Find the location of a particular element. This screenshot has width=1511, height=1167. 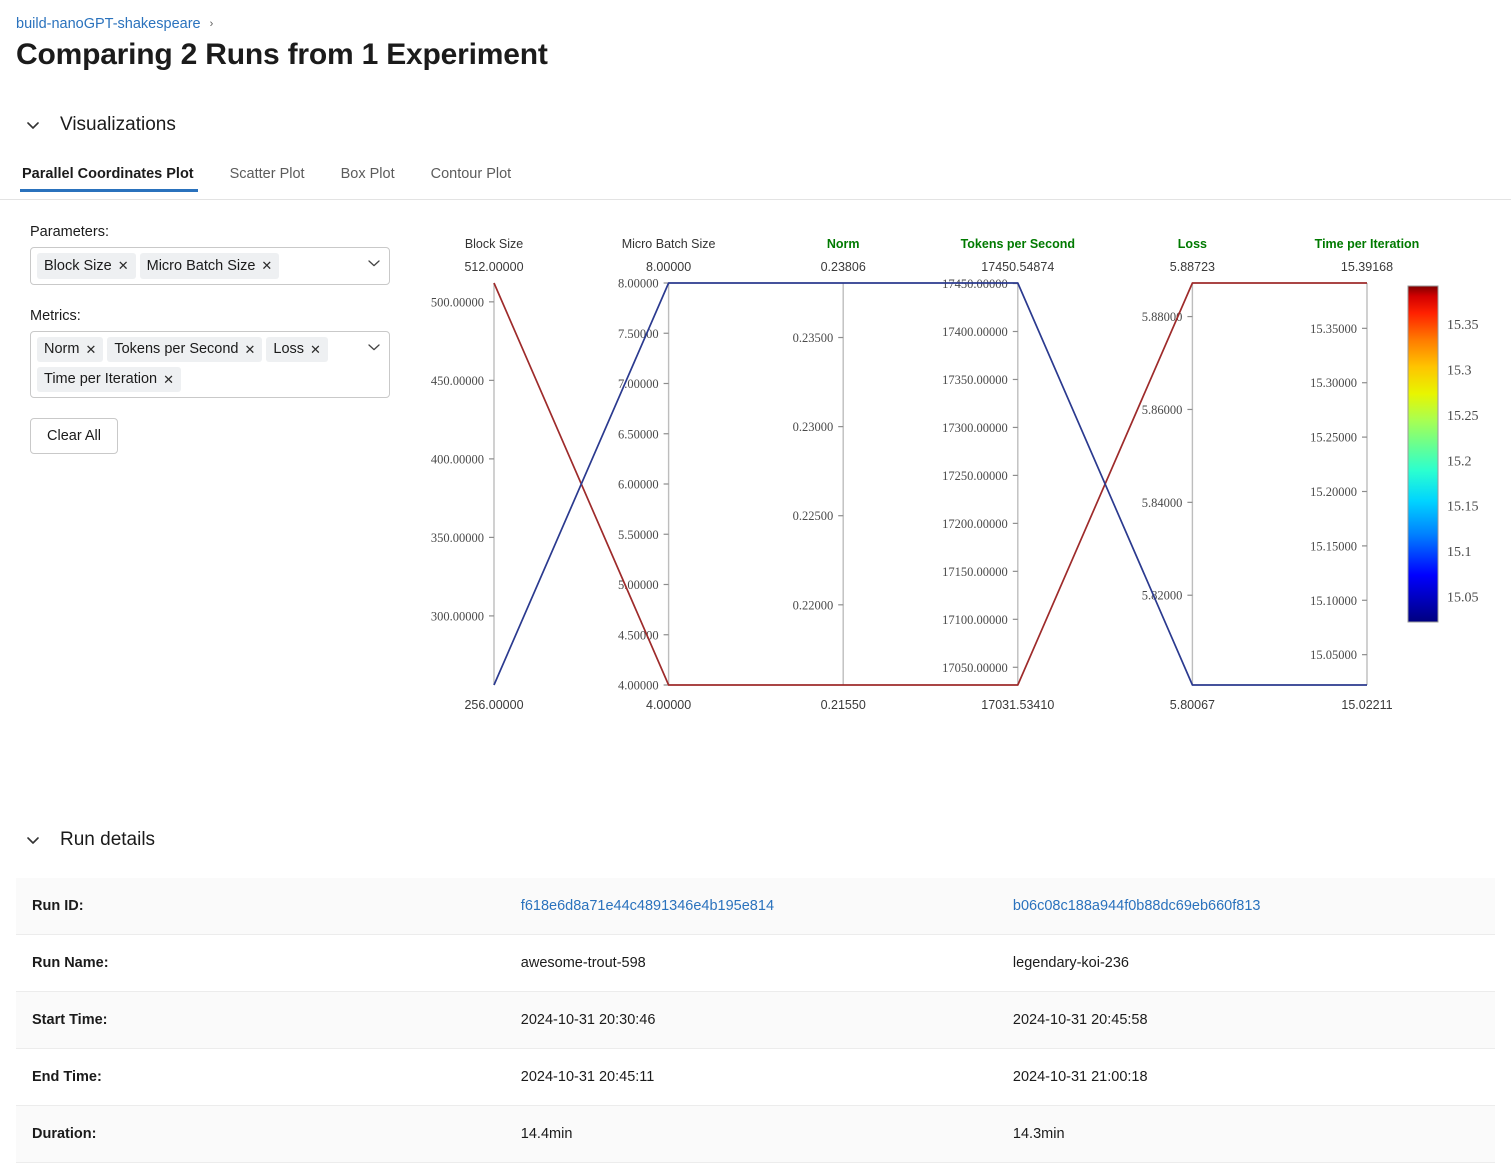

axis-tick-label: 15.10000 is located at coordinates (1333, 601).